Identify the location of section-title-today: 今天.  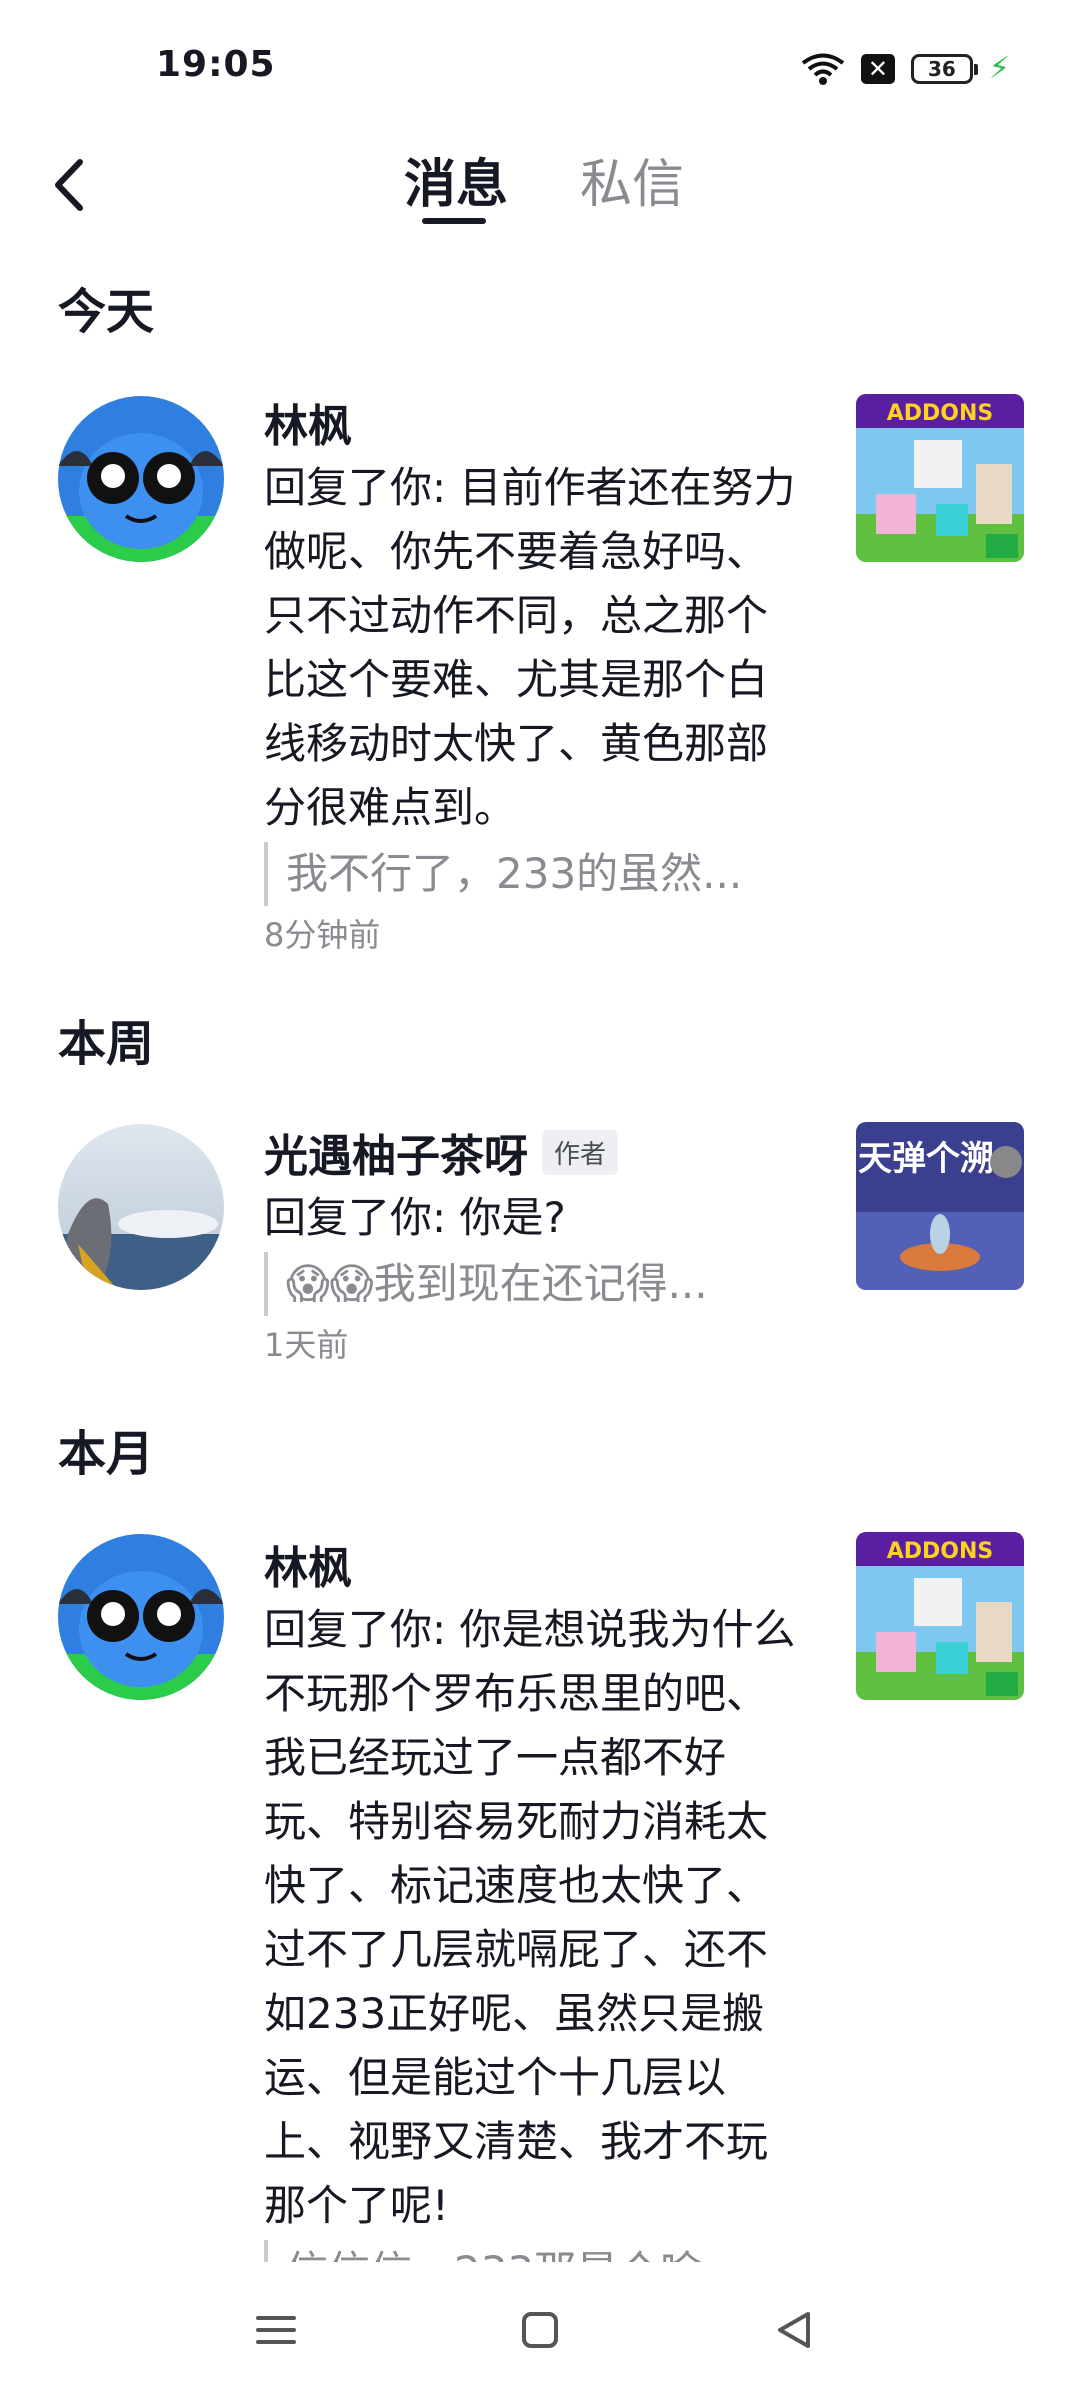
(106, 312).